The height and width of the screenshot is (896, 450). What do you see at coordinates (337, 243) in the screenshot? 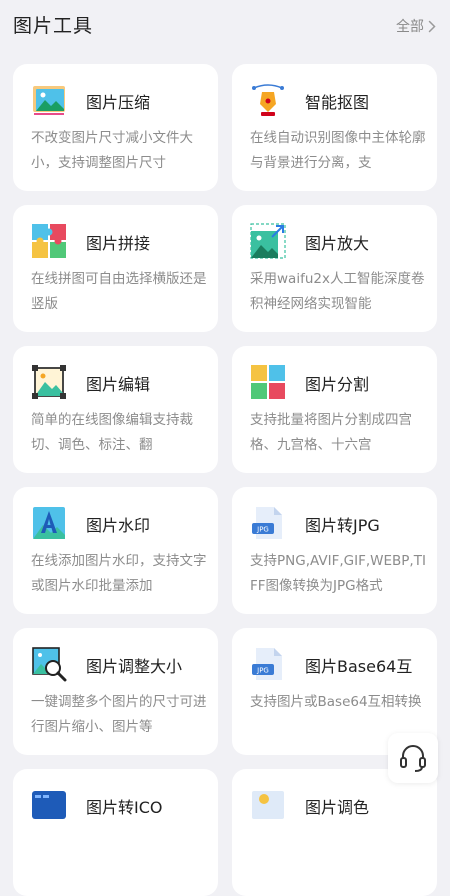
I see `tool-title: 图片放大` at bounding box center [337, 243].